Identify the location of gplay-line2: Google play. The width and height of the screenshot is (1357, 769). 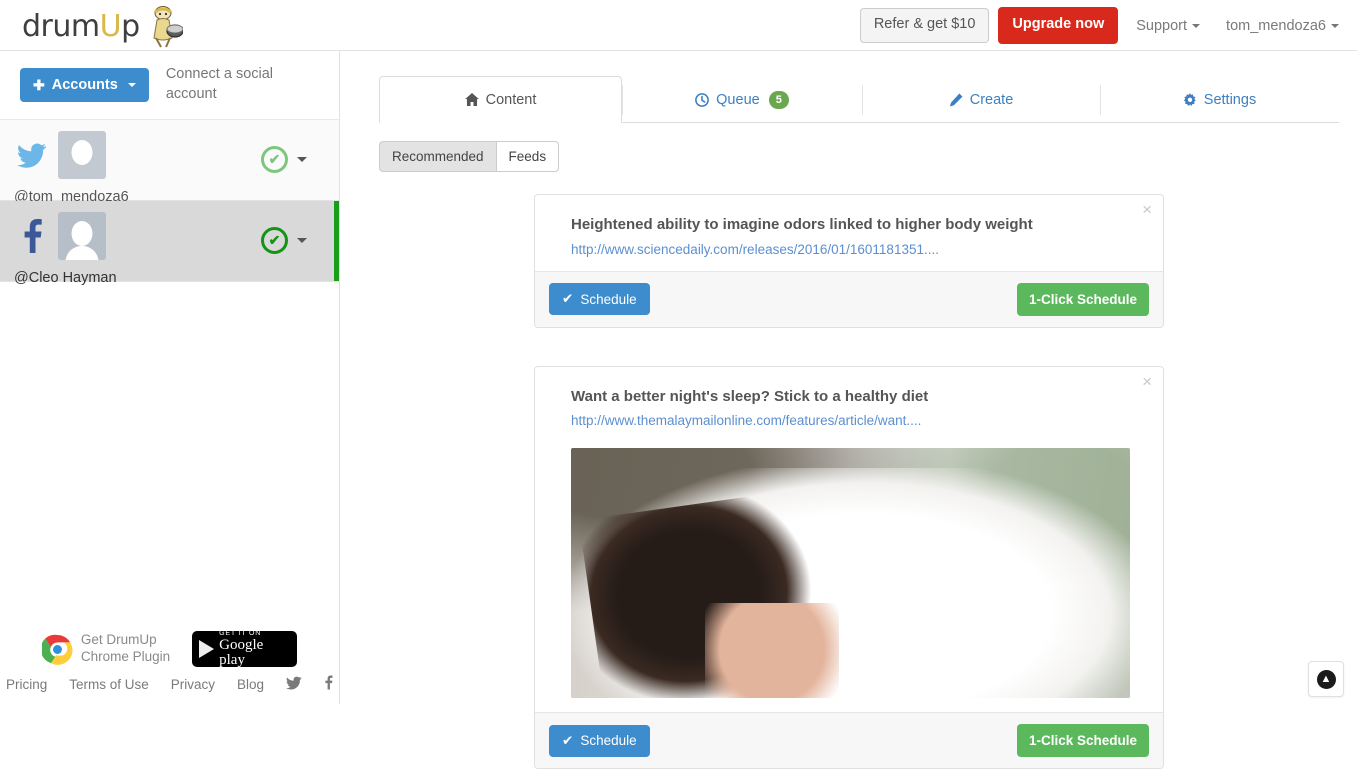
(254, 653).